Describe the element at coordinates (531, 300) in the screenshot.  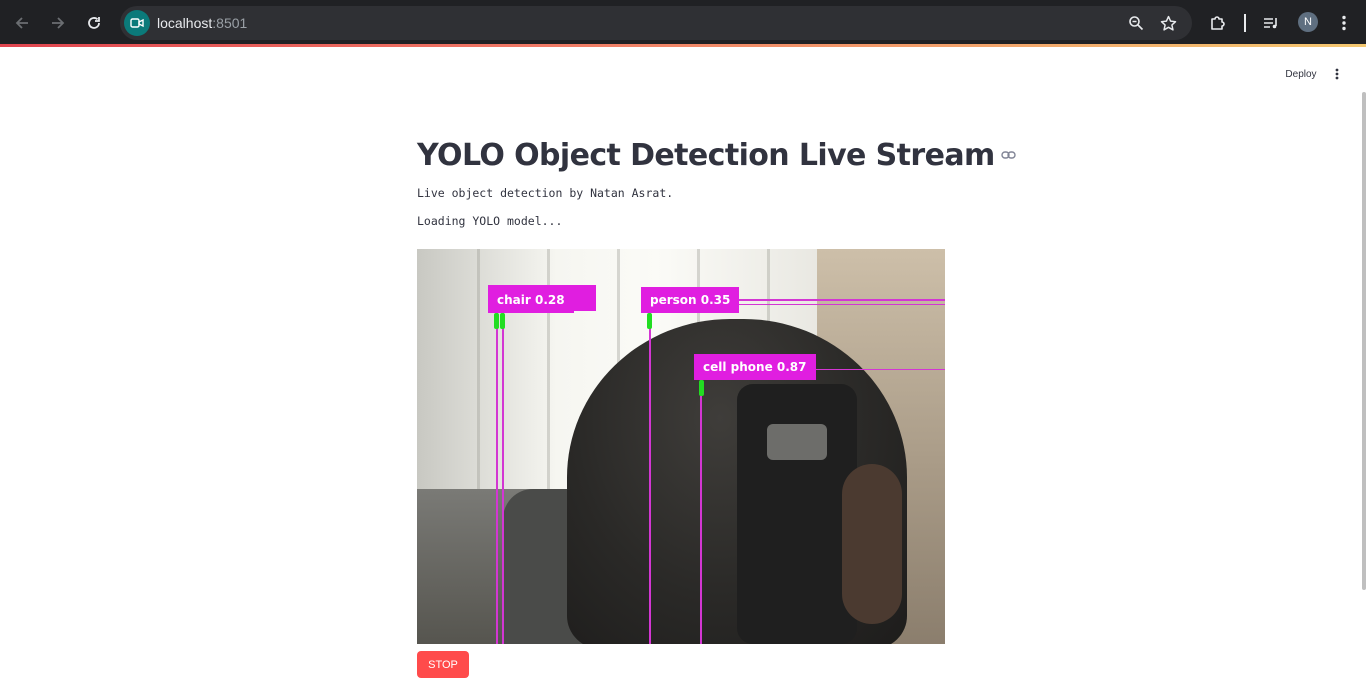
I see `chair-detection-label: chair 0.28` at that location.